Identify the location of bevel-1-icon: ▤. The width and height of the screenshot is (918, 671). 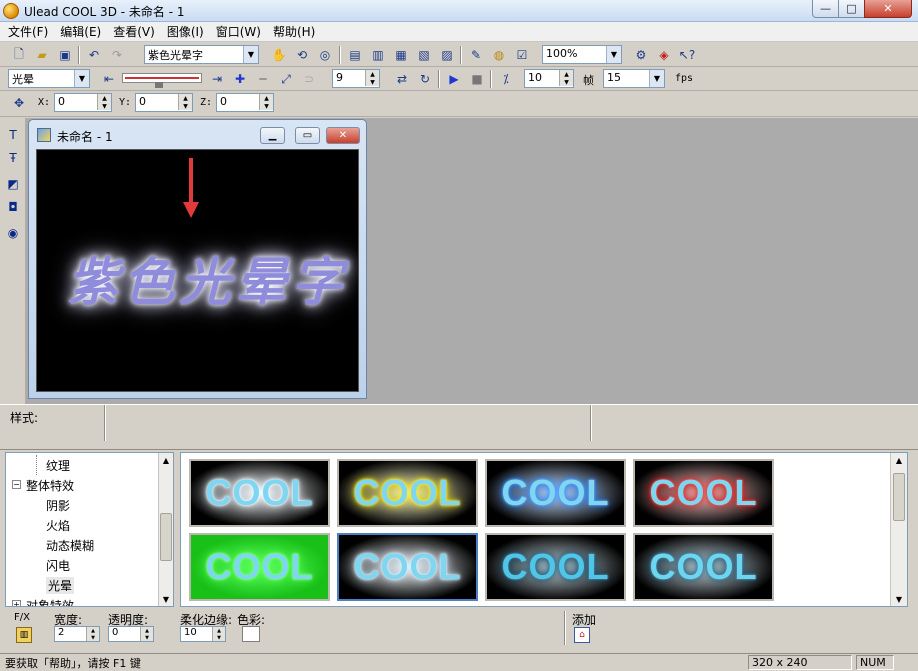
(355, 55).